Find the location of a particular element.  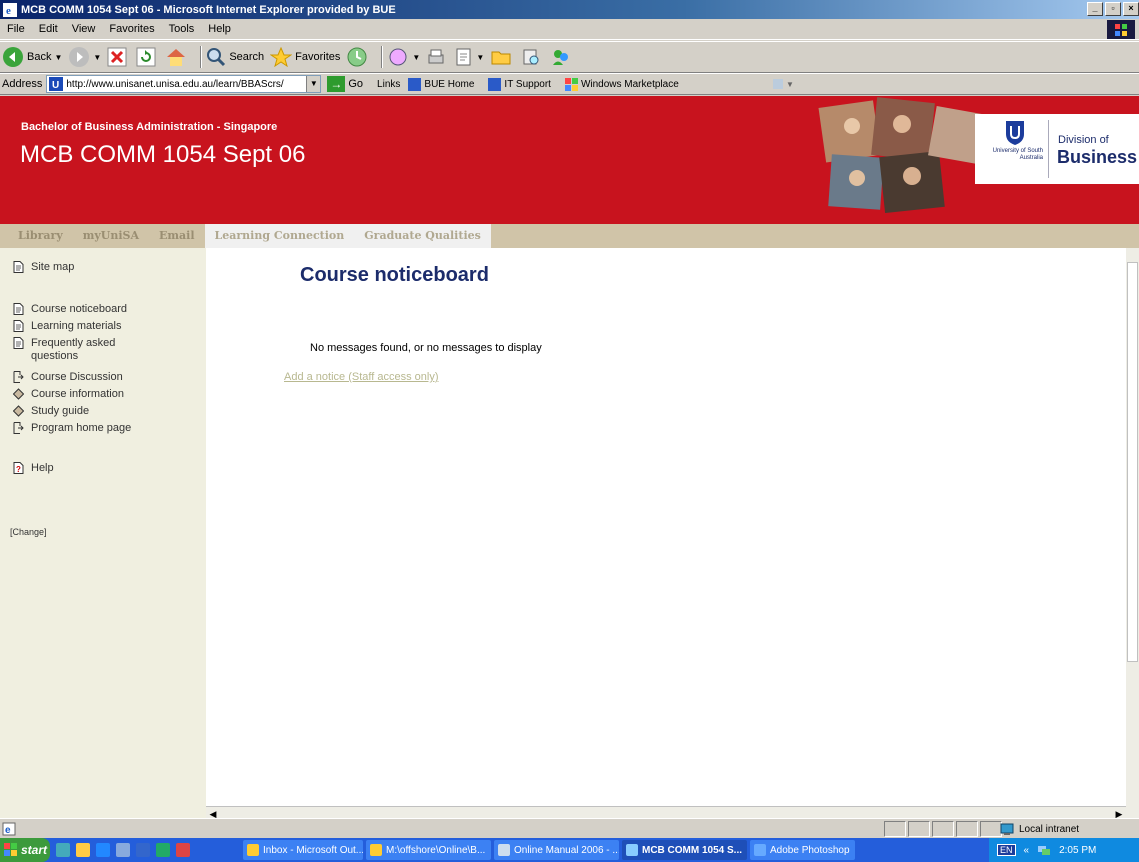

course-title: MCB COMM 1054 Sept 06 is located at coordinates (163, 154).